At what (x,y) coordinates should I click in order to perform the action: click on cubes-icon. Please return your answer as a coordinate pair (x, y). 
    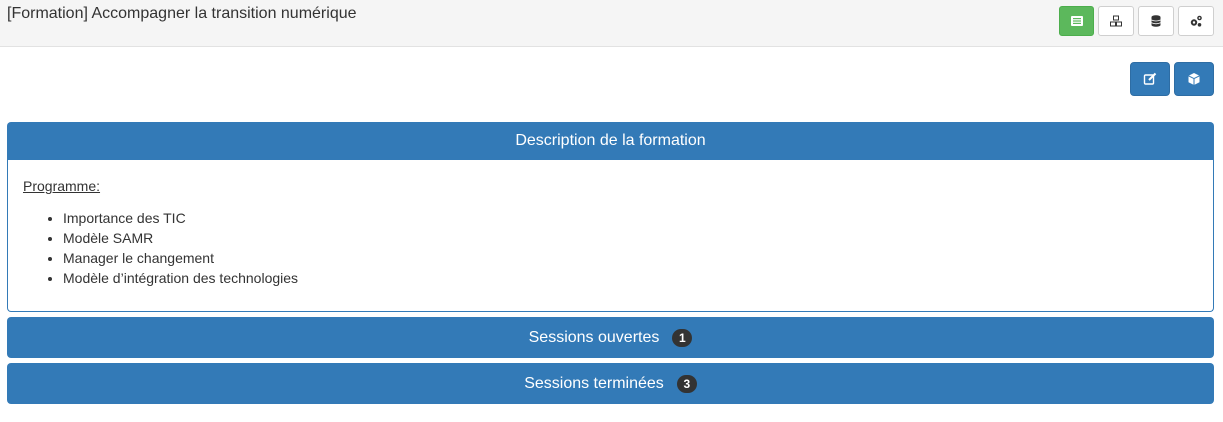
    Looking at the image, I should click on (1116, 21).